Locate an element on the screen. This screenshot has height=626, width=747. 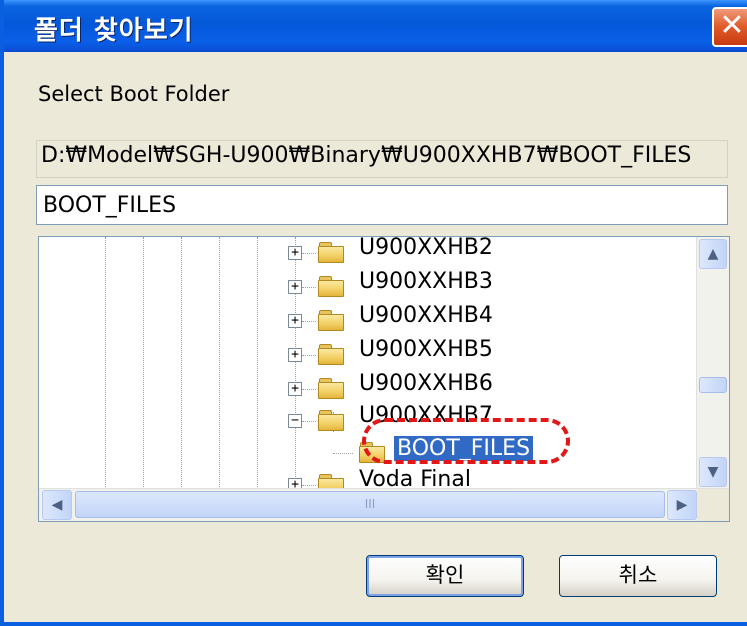
horizontal-scrollbar: ◀ III ▶ is located at coordinates (384, 504).